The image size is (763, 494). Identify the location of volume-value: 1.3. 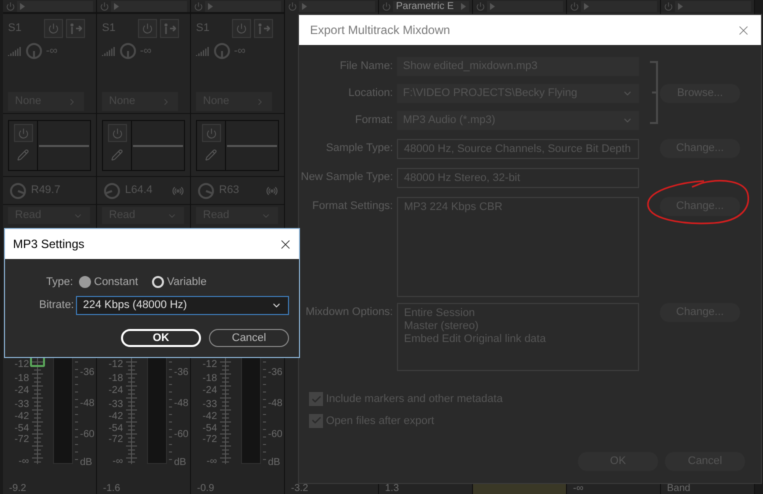
(392, 488).